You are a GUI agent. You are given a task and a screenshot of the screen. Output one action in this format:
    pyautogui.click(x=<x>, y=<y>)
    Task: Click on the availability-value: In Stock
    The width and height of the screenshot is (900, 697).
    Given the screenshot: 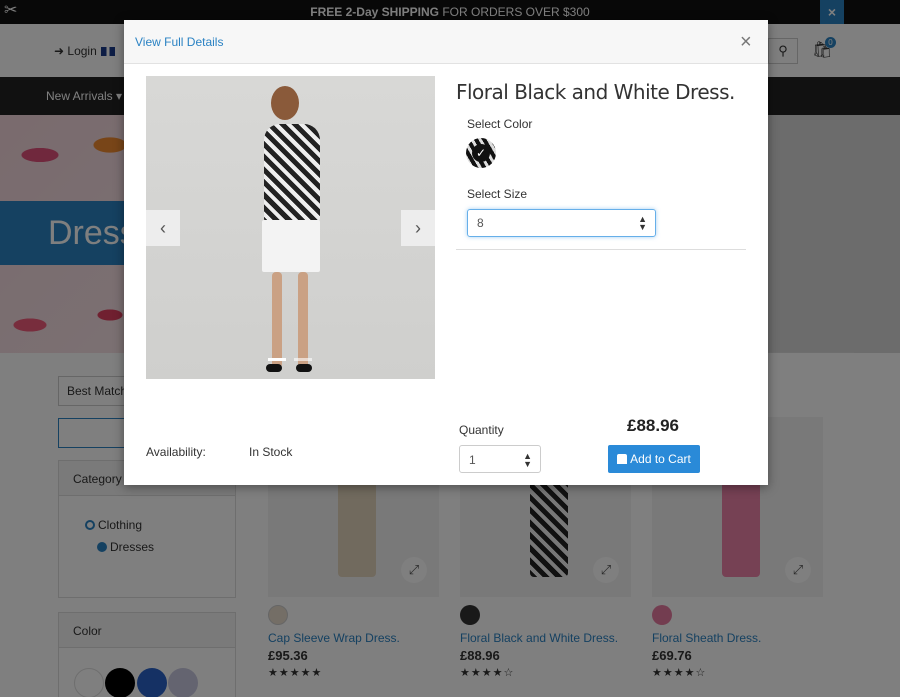 What is the action you would take?
    pyautogui.click(x=271, y=452)
    